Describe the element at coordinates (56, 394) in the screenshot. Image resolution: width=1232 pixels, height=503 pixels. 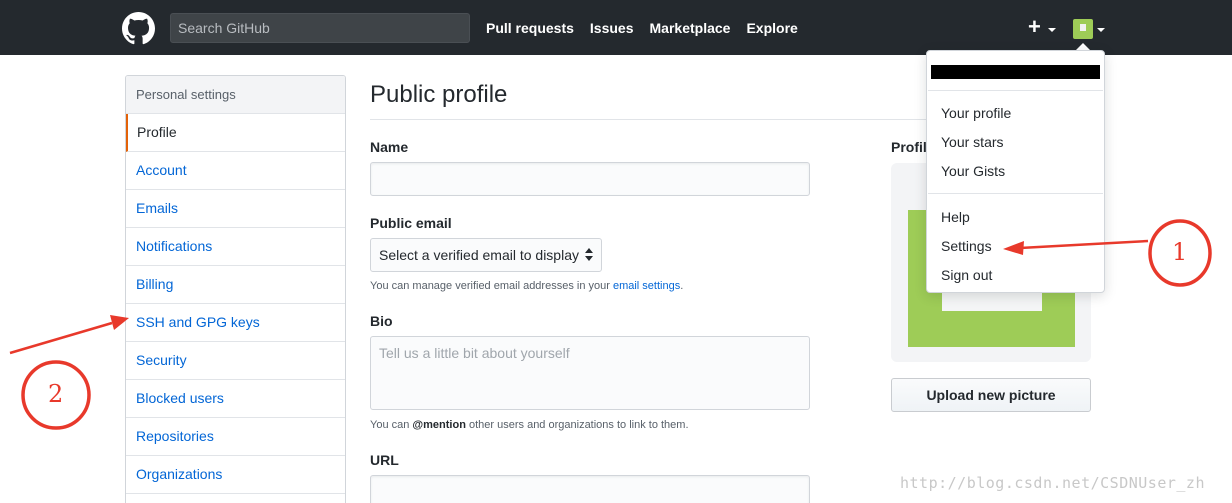
I see `annotation-number-2: 2` at that location.